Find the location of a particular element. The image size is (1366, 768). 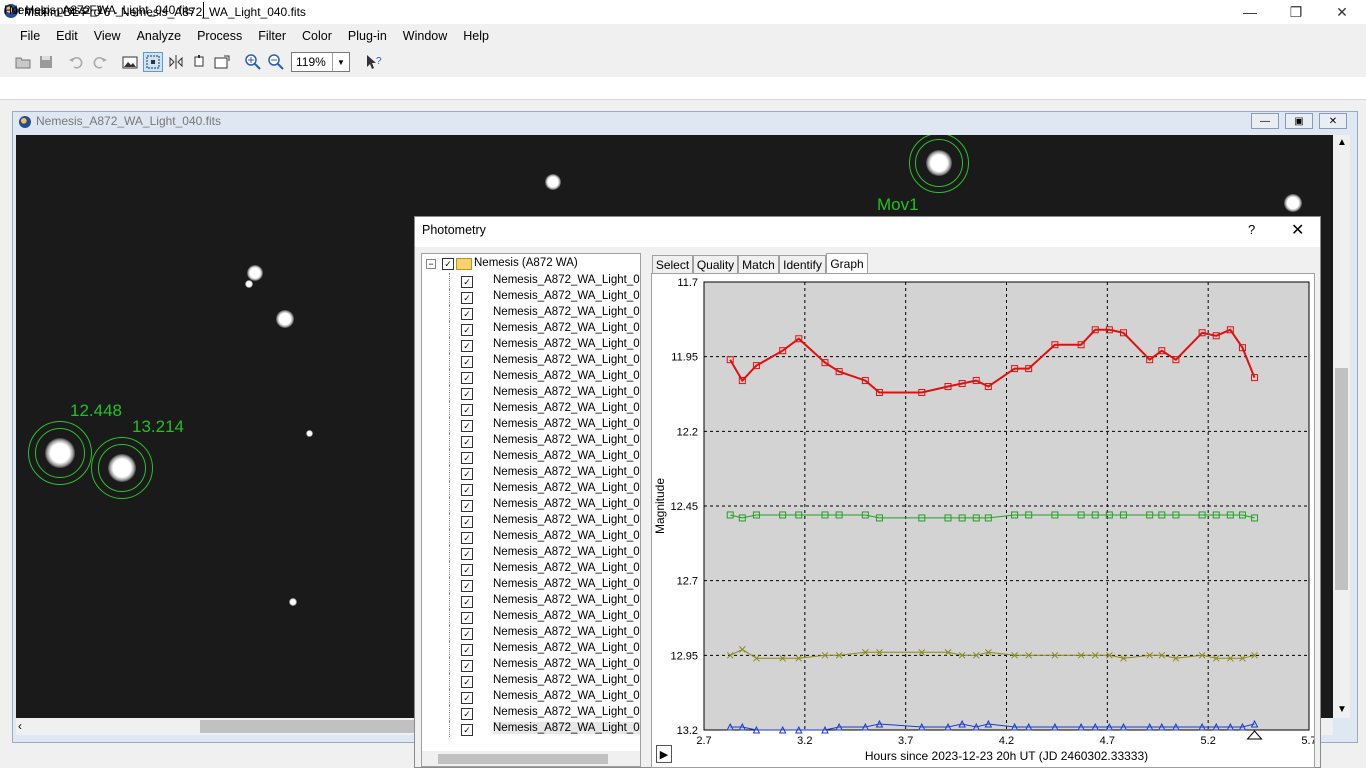

menu-help: Help is located at coordinates (476, 36).